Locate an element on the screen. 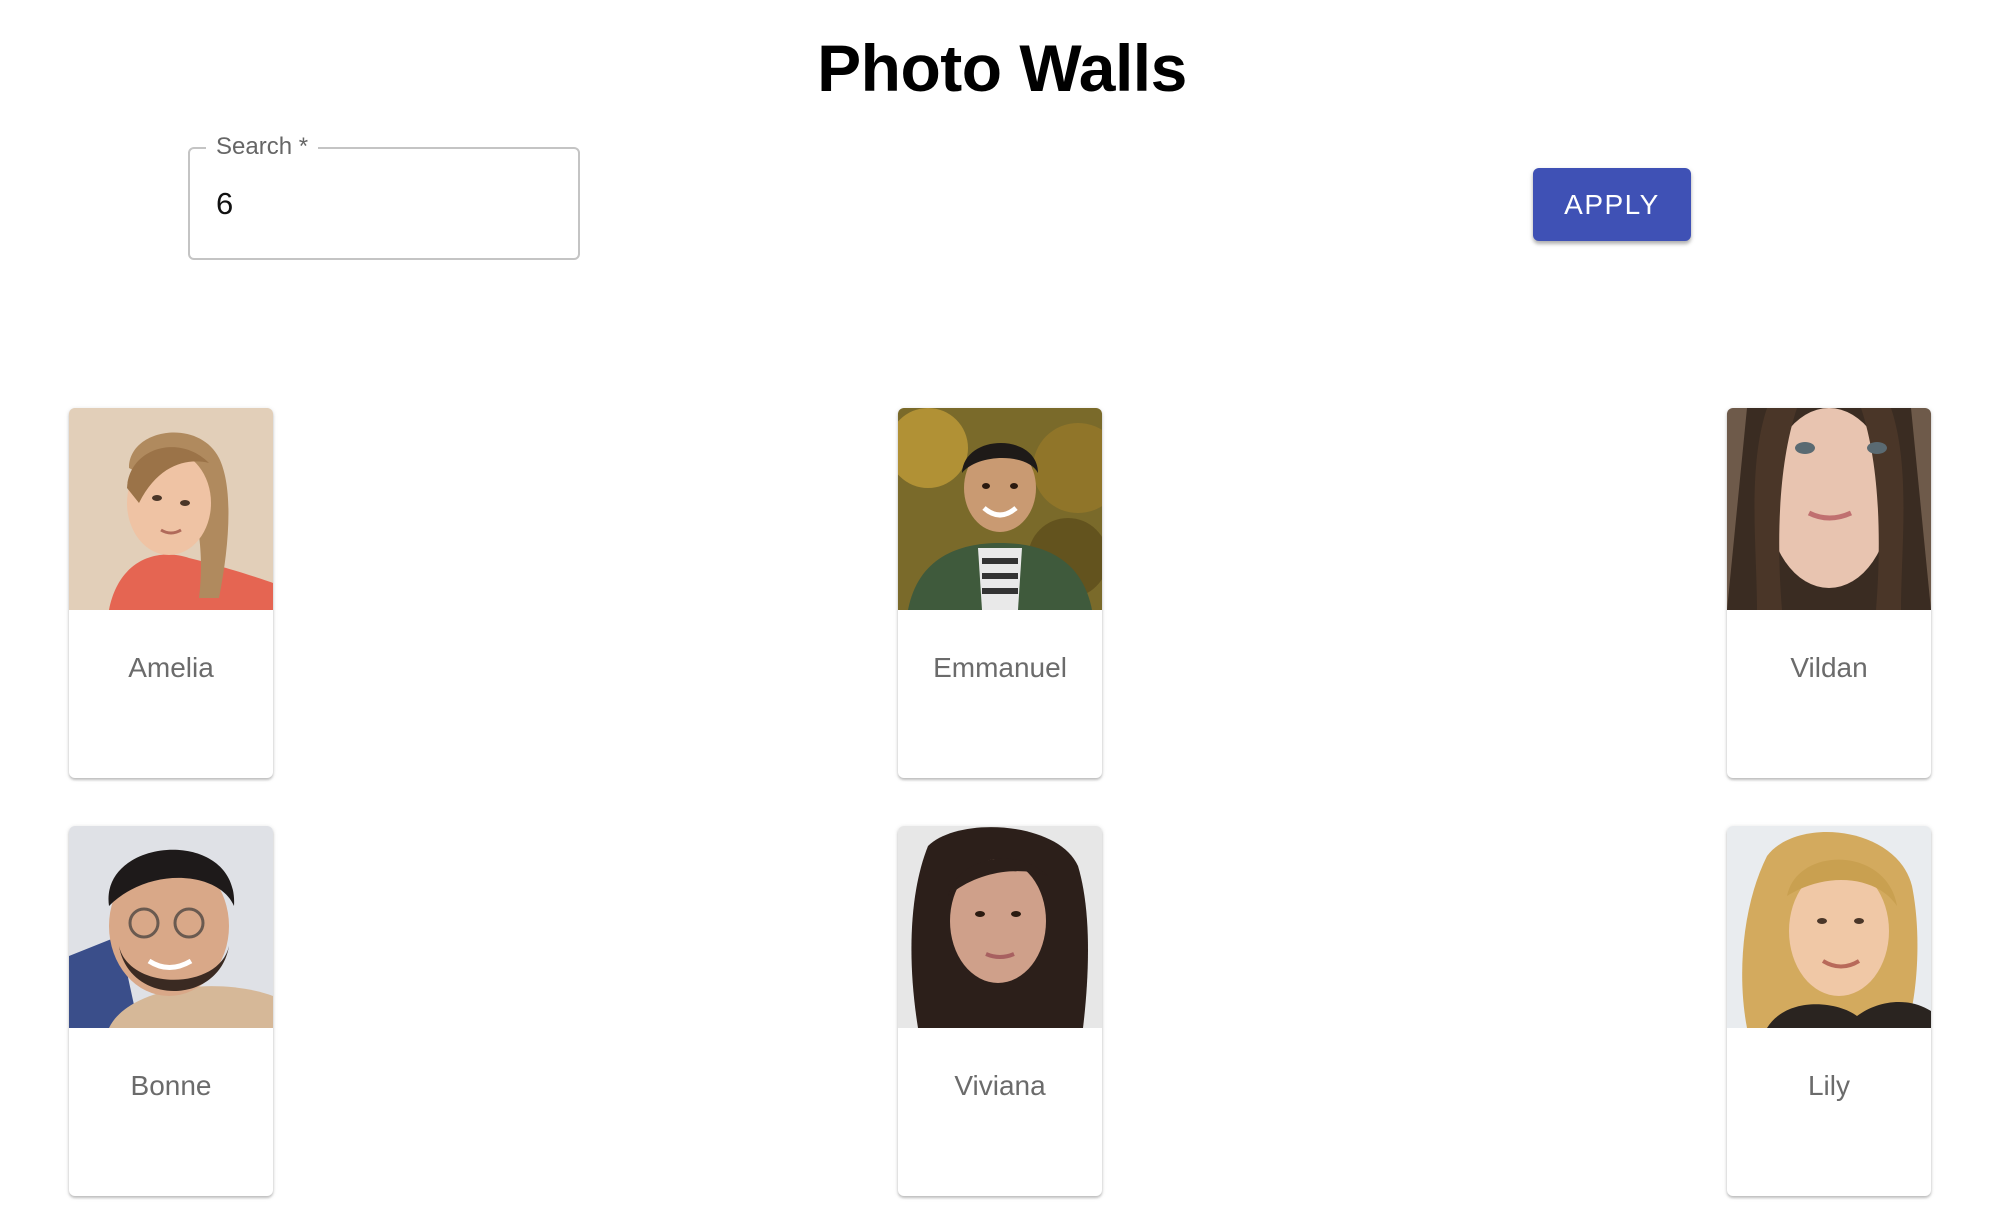 This screenshot has height=1228, width=2004. person-card: Emmanuel is located at coordinates (1000, 593).